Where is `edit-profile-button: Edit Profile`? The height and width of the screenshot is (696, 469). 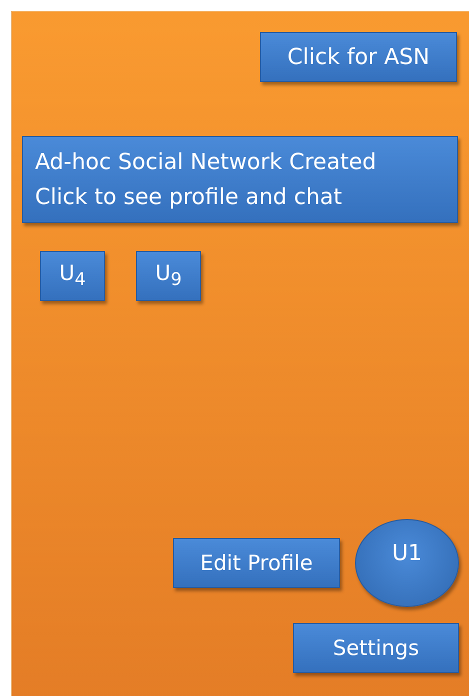 edit-profile-button: Edit Profile is located at coordinates (256, 563).